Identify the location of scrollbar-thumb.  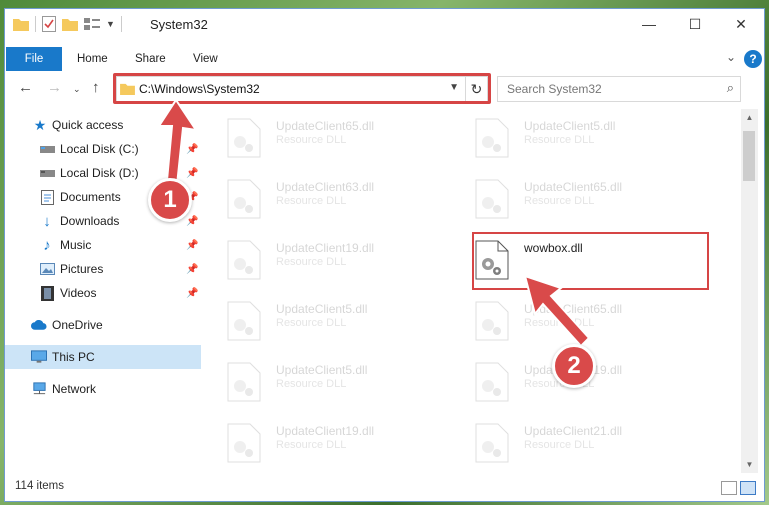
(749, 156).